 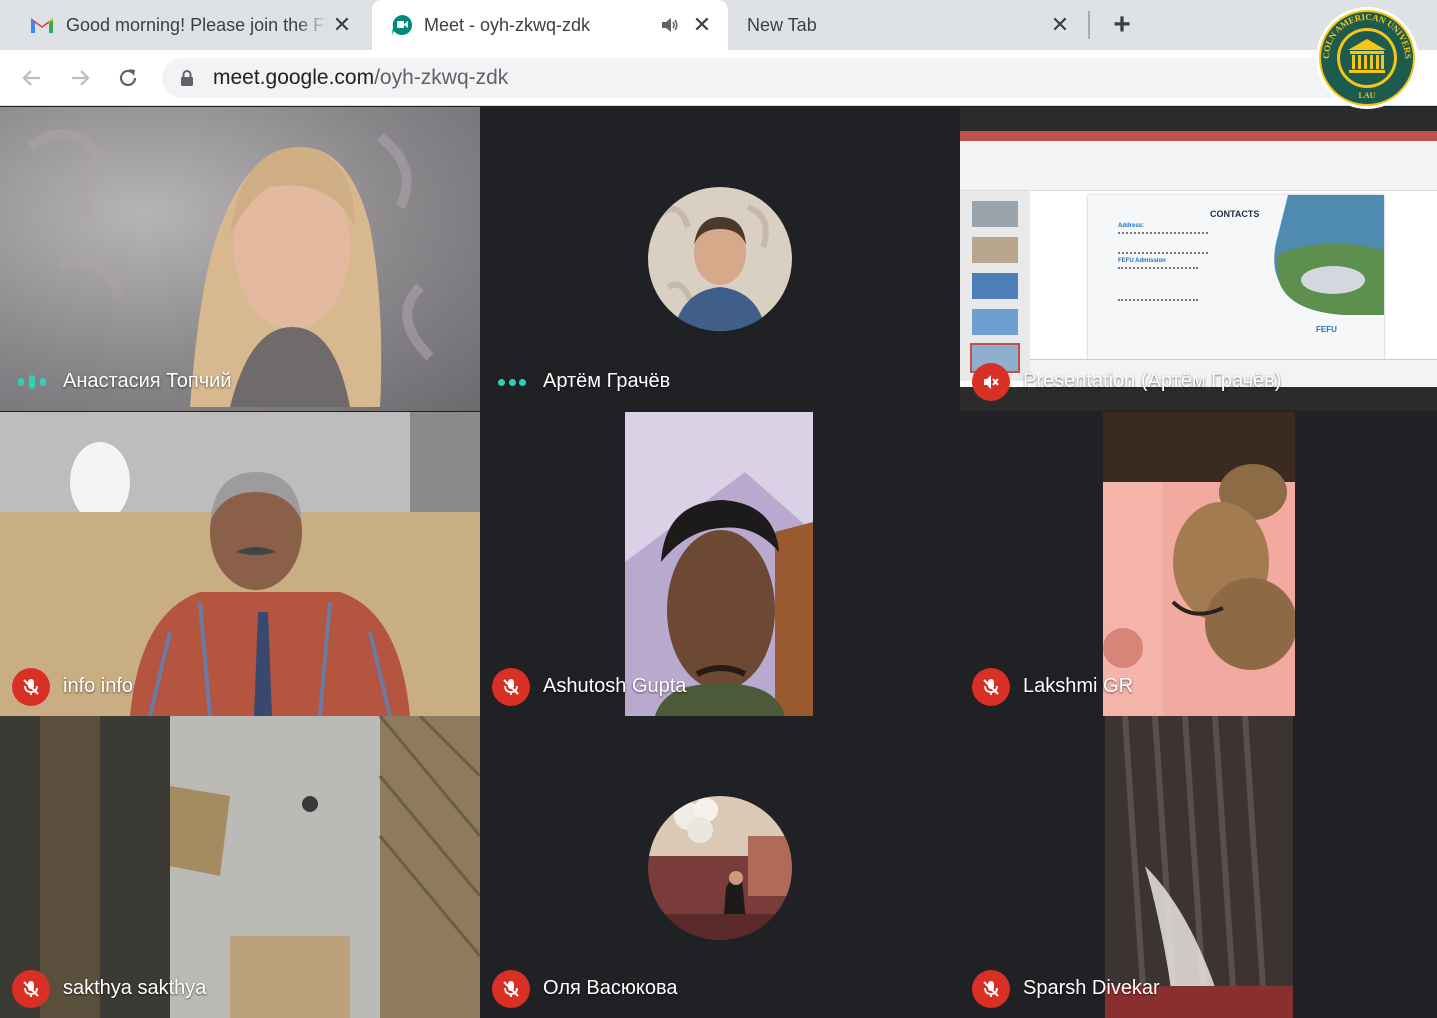 What do you see at coordinates (98, 686) in the screenshot?
I see `participant-name: info info` at bounding box center [98, 686].